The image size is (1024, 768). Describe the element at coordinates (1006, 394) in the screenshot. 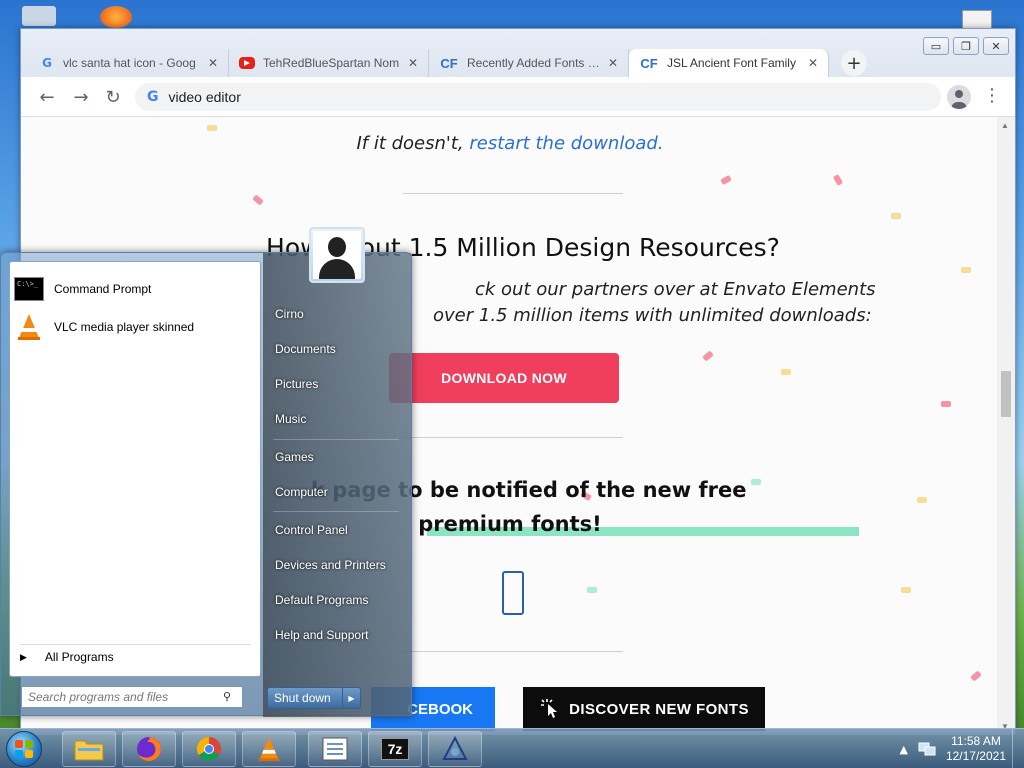

I see `scroll-thumb` at that location.